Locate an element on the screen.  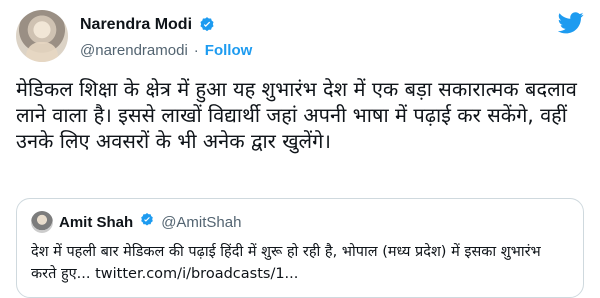
author-name-row: Narendra Modi is located at coordinates (148, 25).